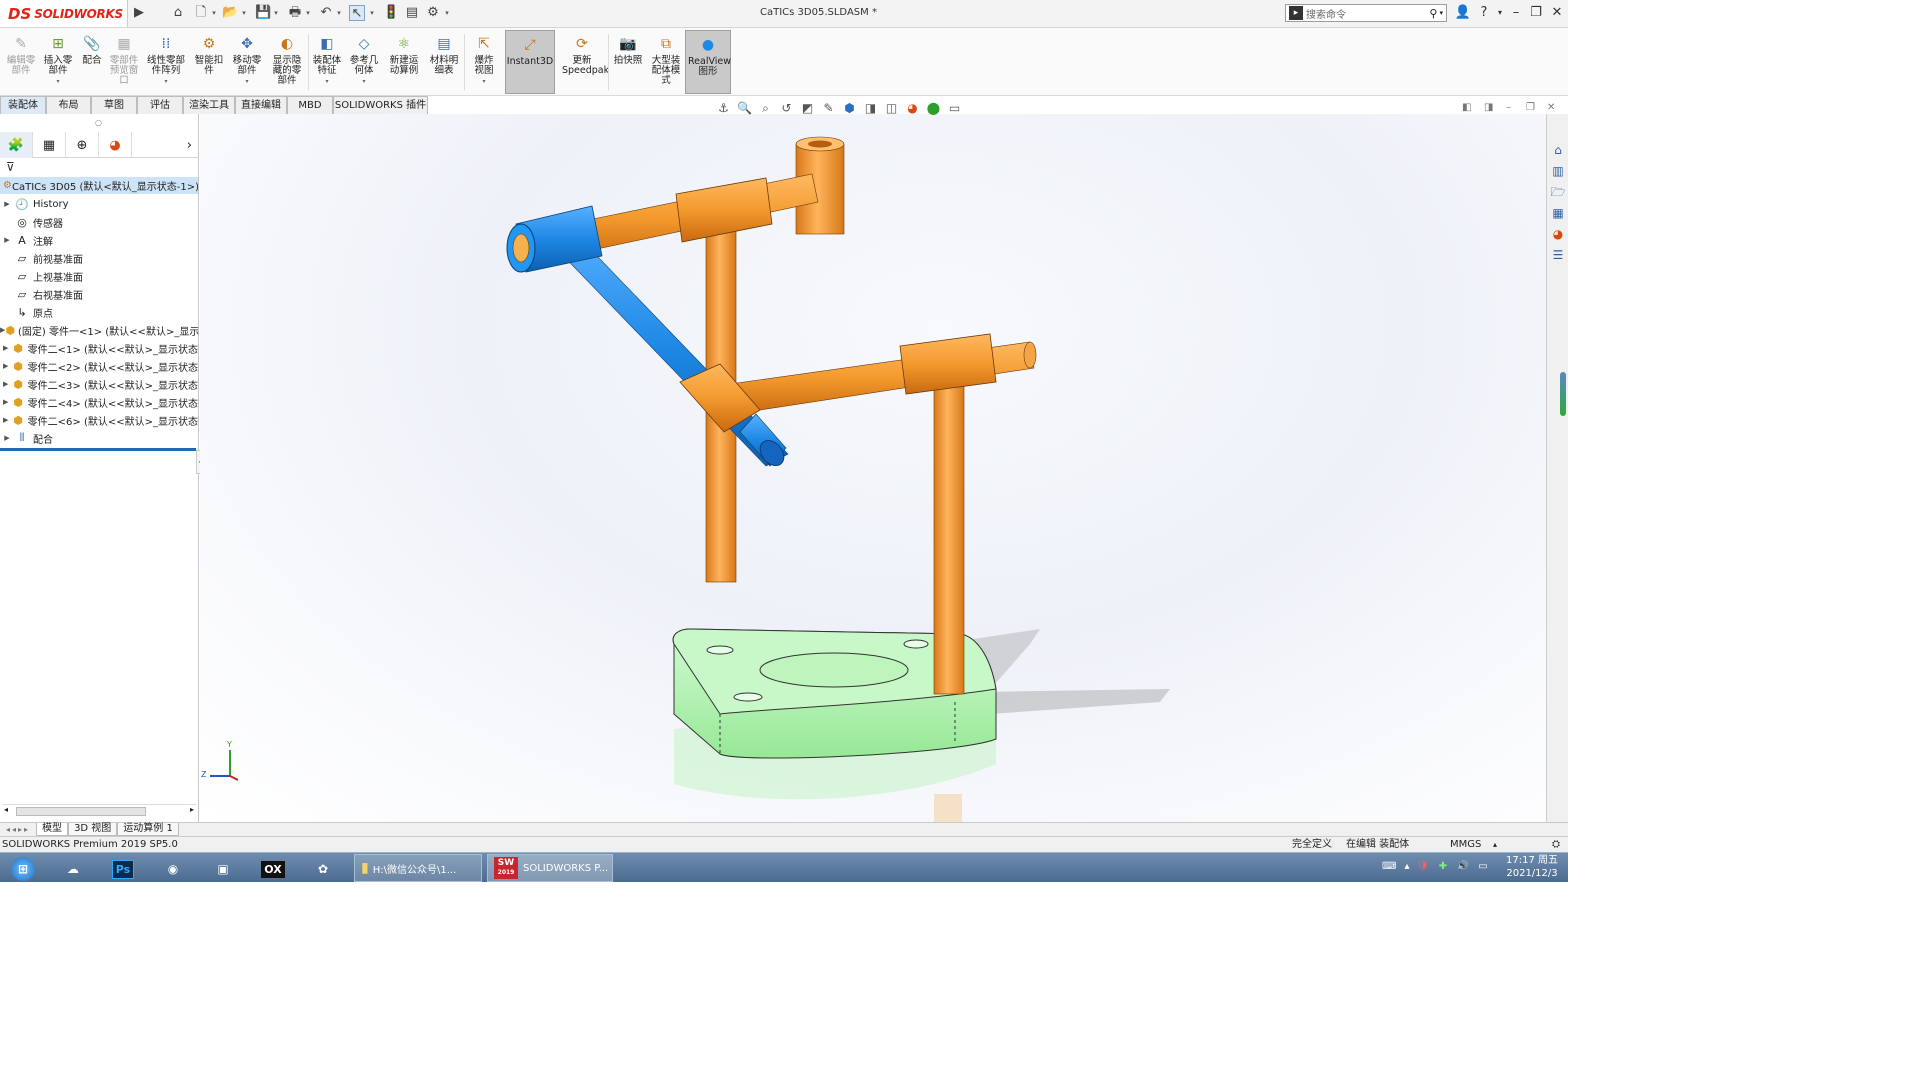  I want to click on appearances-icon: ◕, so click(1558, 234).